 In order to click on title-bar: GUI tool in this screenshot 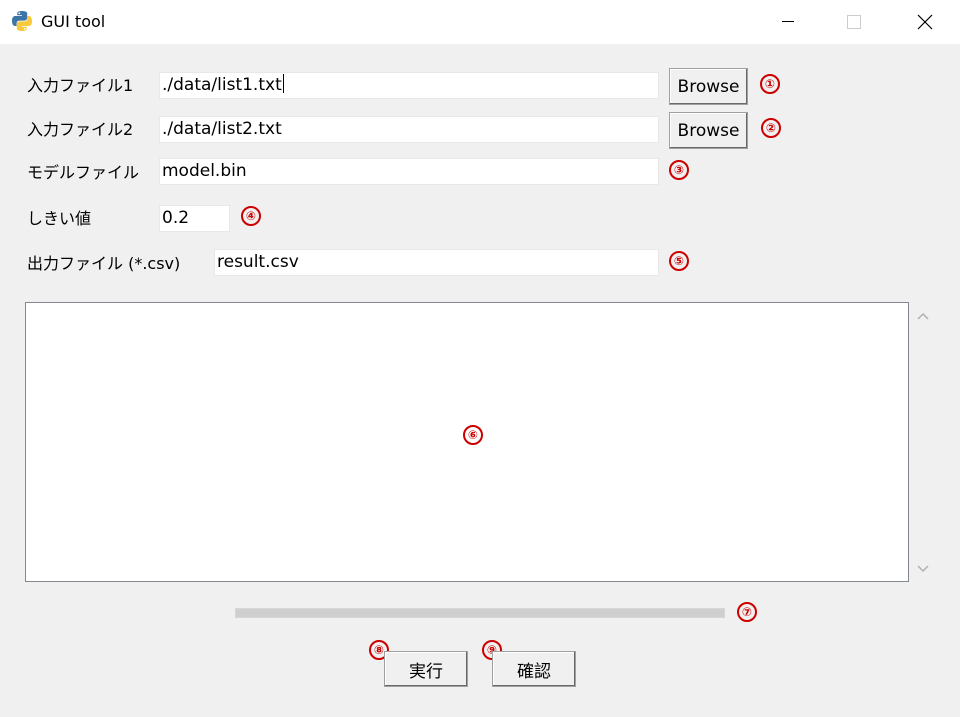, I will do `click(480, 22)`.